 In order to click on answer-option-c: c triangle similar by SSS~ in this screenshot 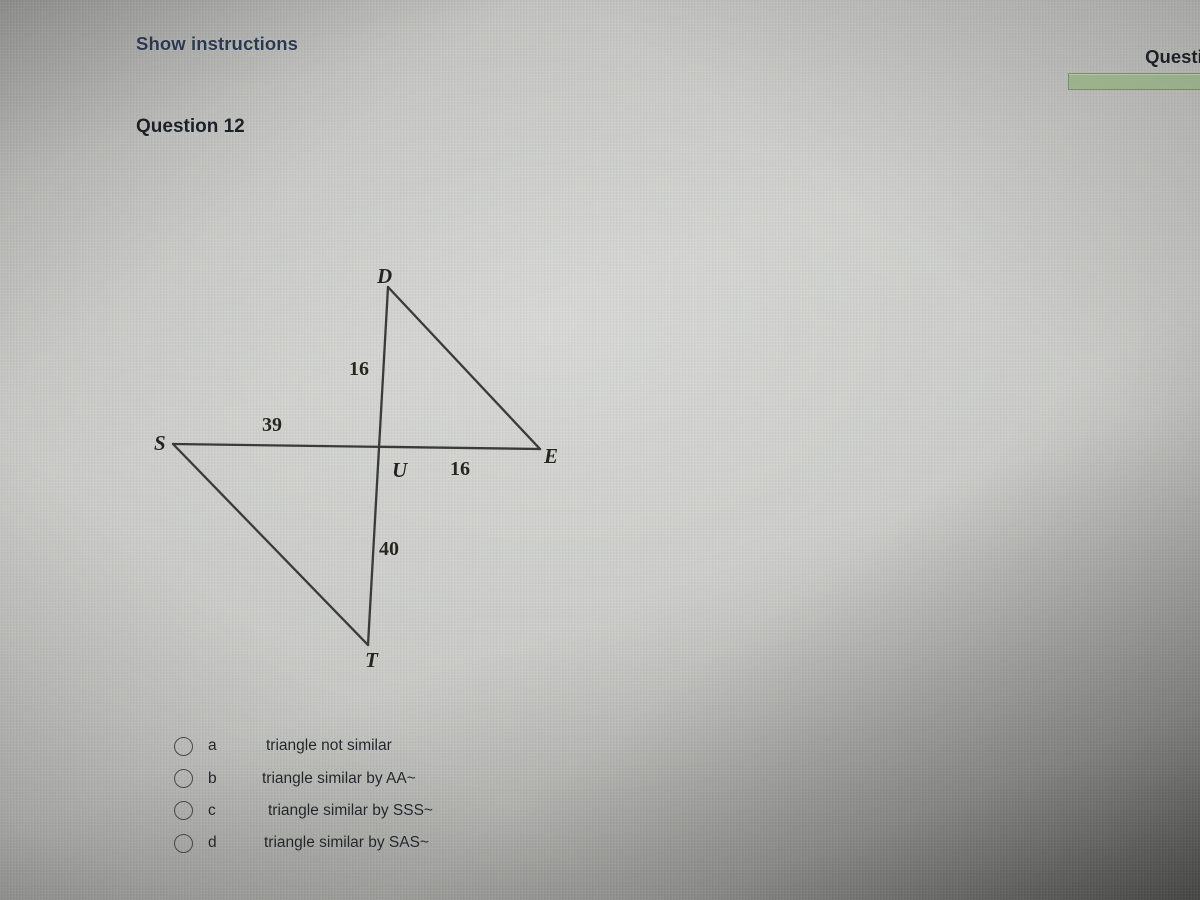, I will do `click(384, 811)`.